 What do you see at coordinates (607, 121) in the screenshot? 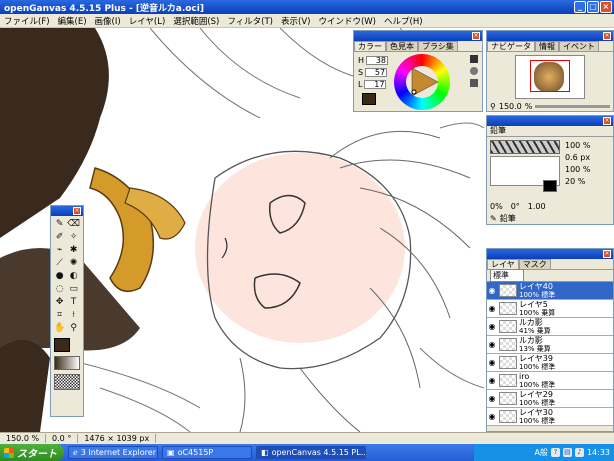
I see `brush-panel-close-icon: ×` at bounding box center [607, 121].